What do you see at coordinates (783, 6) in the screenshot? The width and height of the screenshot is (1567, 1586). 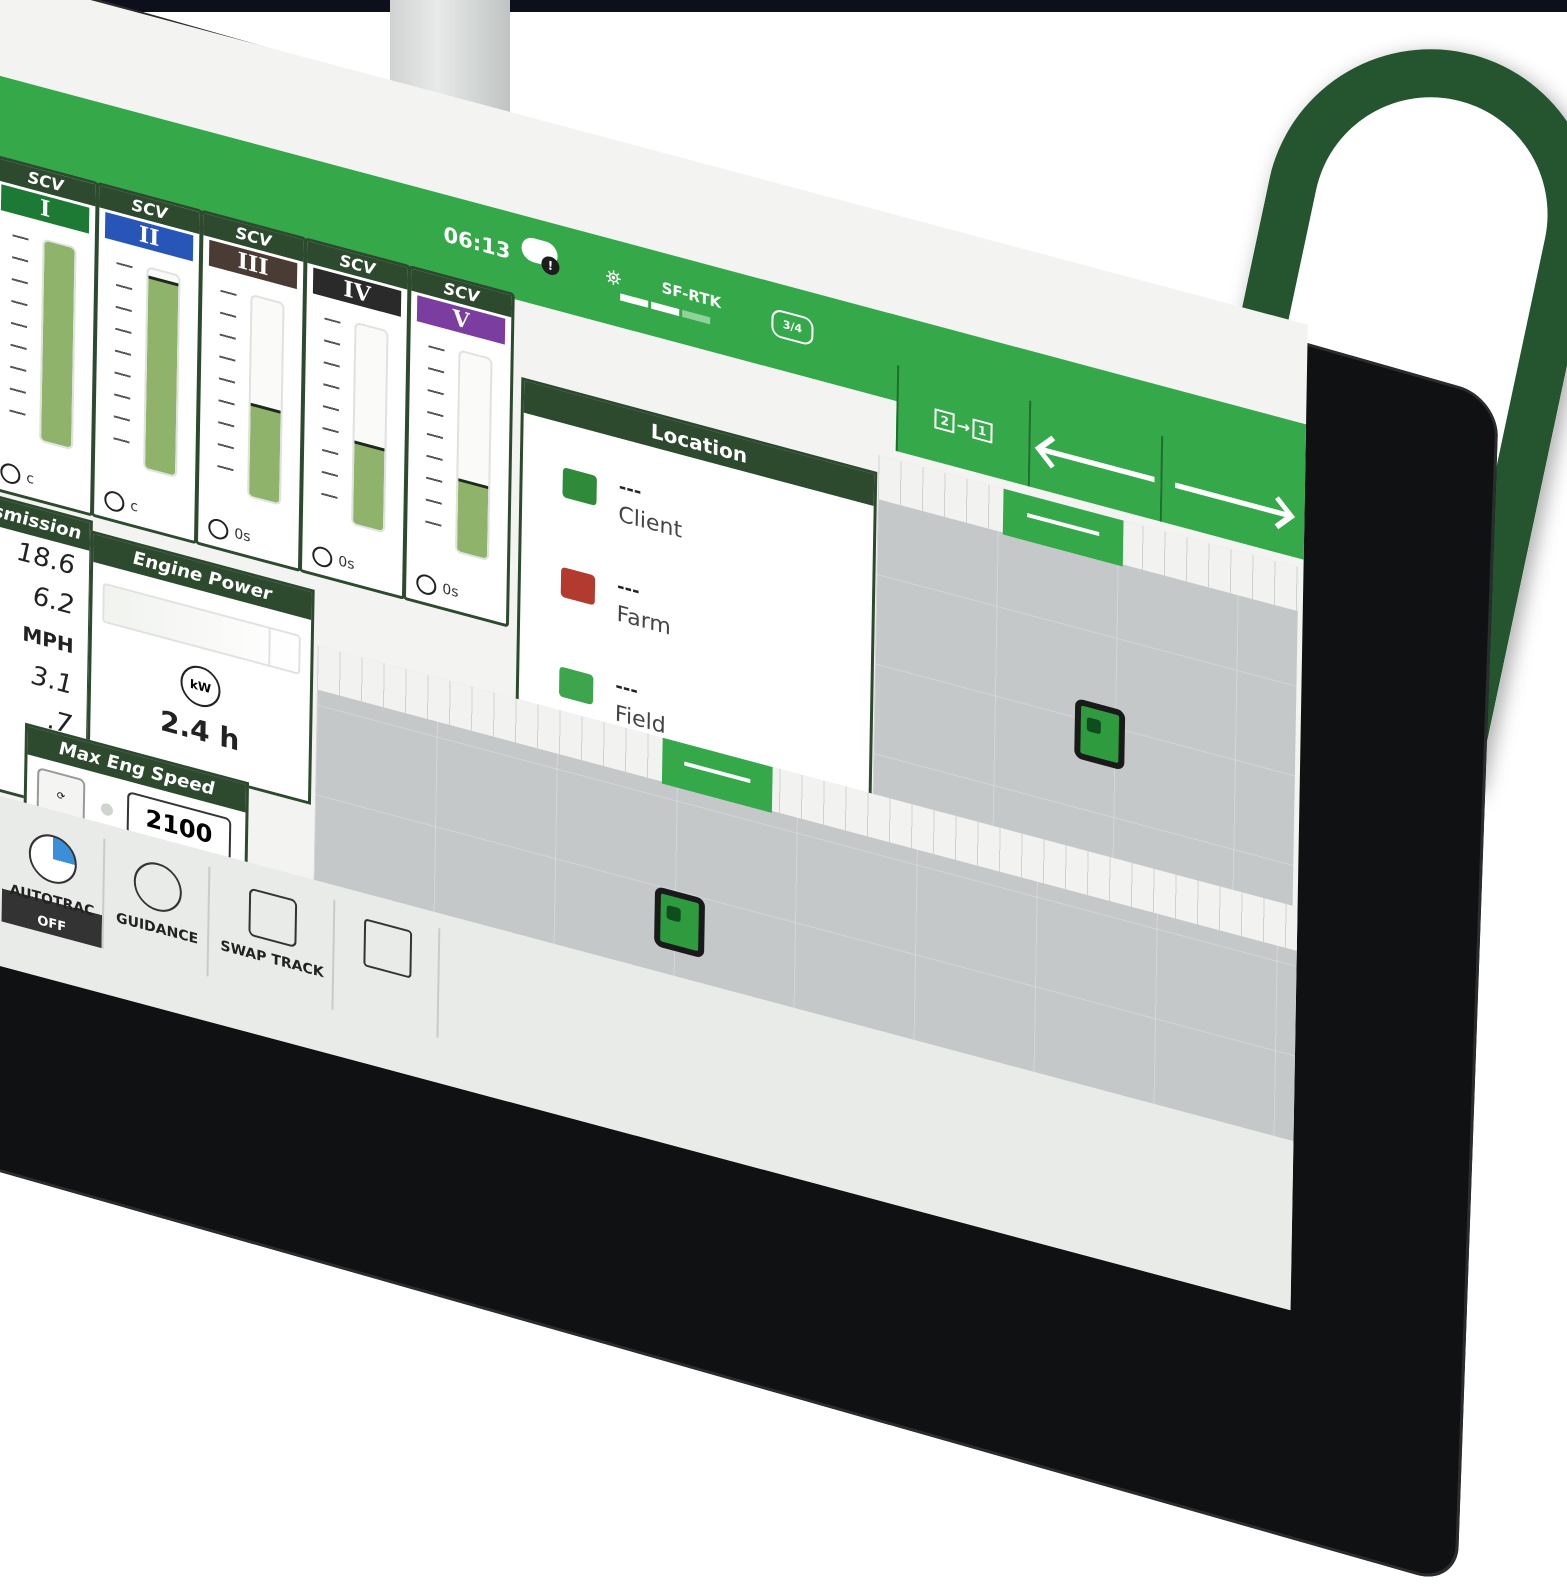 I see `top-frame-edge` at bounding box center [783, 6].